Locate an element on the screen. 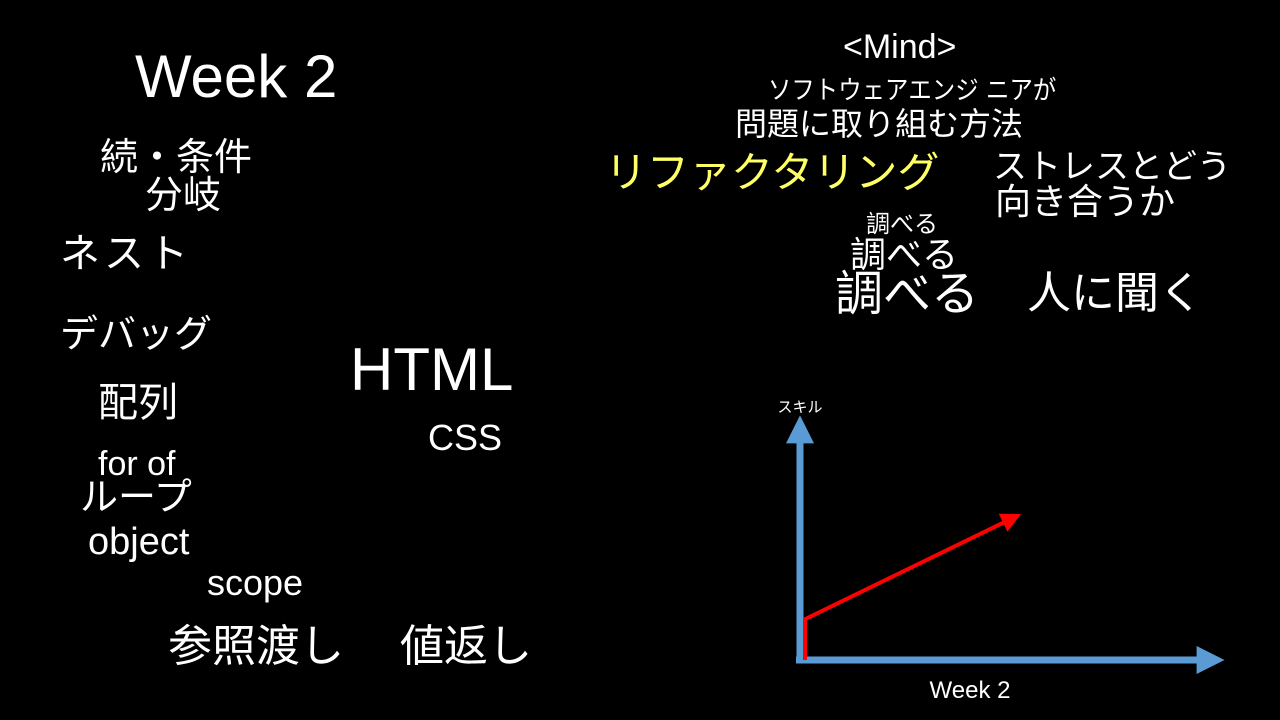 The width and height of the screenshot is (1280, 720). mind-ask-people: 人に聞く is located at coordinates (1115, 293).